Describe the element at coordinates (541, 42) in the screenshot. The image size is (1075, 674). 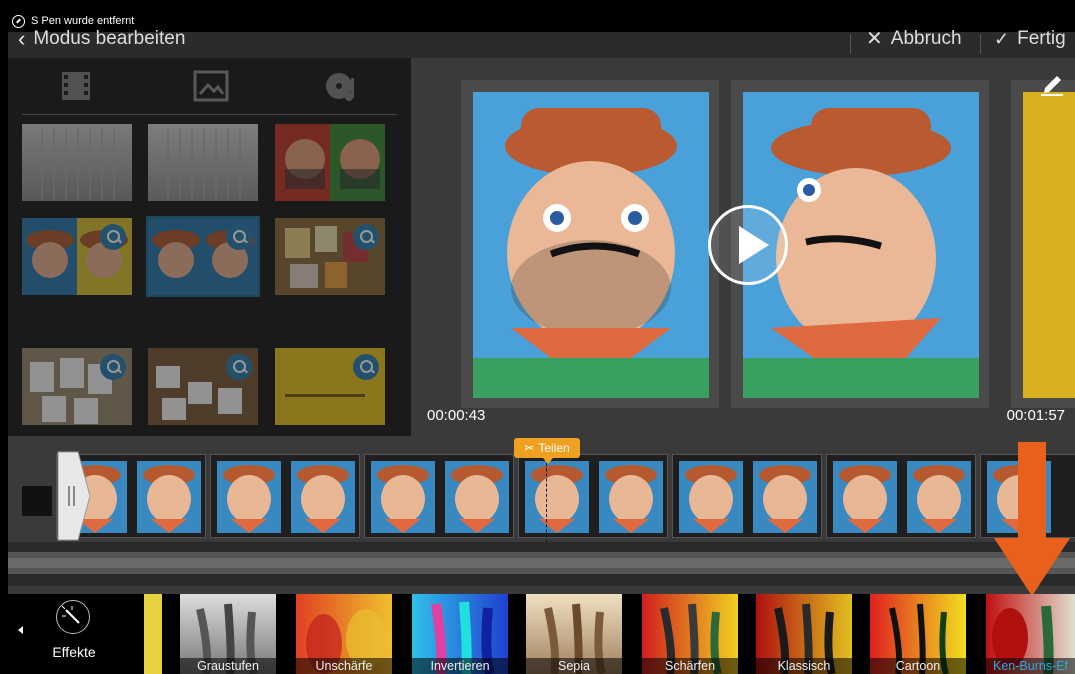
I see `action-bar: ‹ Modus bearbeiten ✕ Abbruch ✓ Fertig` at that location.